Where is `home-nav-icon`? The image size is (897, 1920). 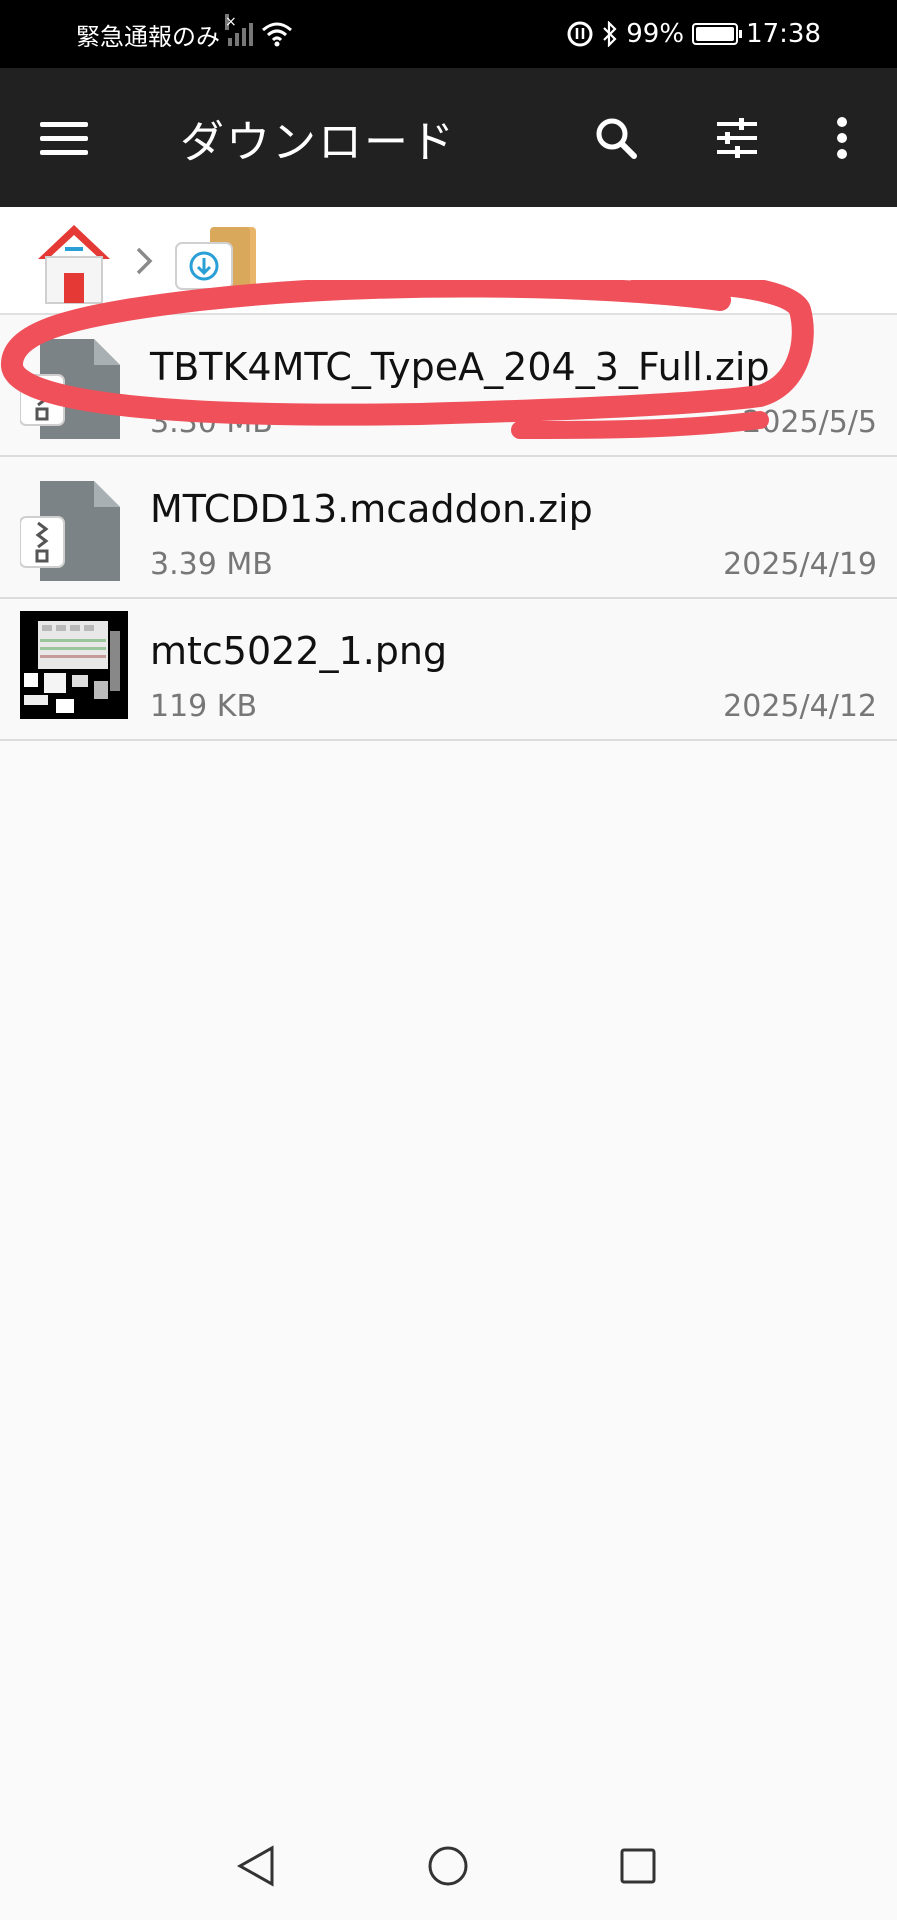
home-nav-icon is located at coordinates (448, 1866).